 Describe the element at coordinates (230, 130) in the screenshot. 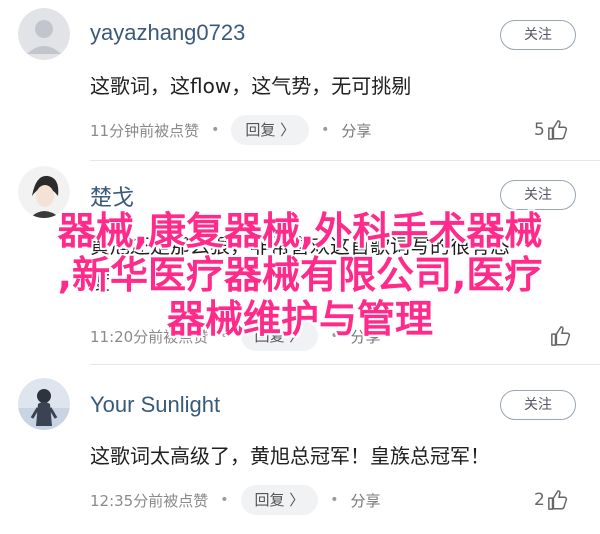

I see `comment-meta: 11分钟前被点赞 • 回复 〉 • 分享` at that location.